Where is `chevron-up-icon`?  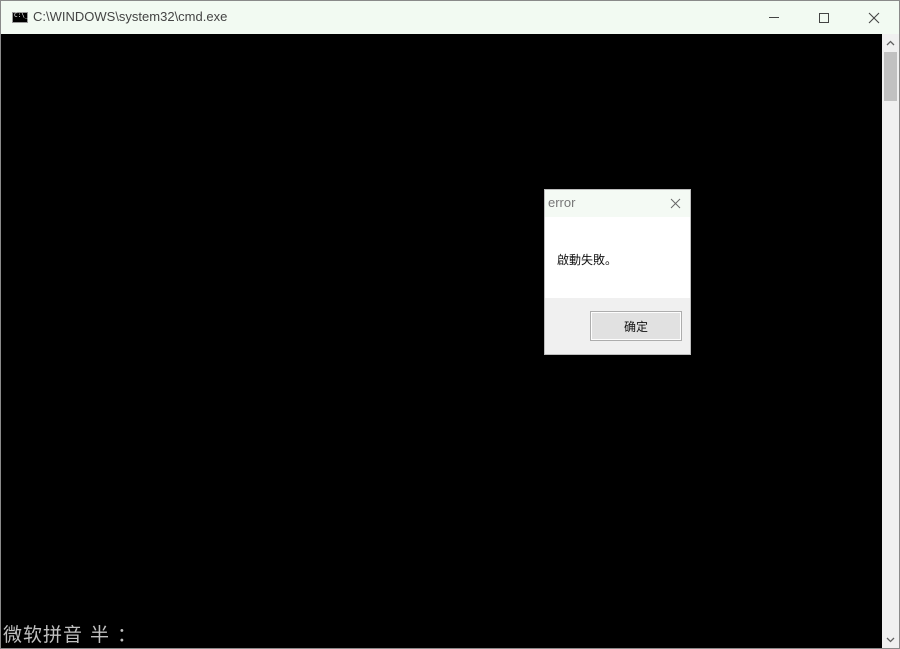
chevron-up-icon is located at coordinates (890, 42).